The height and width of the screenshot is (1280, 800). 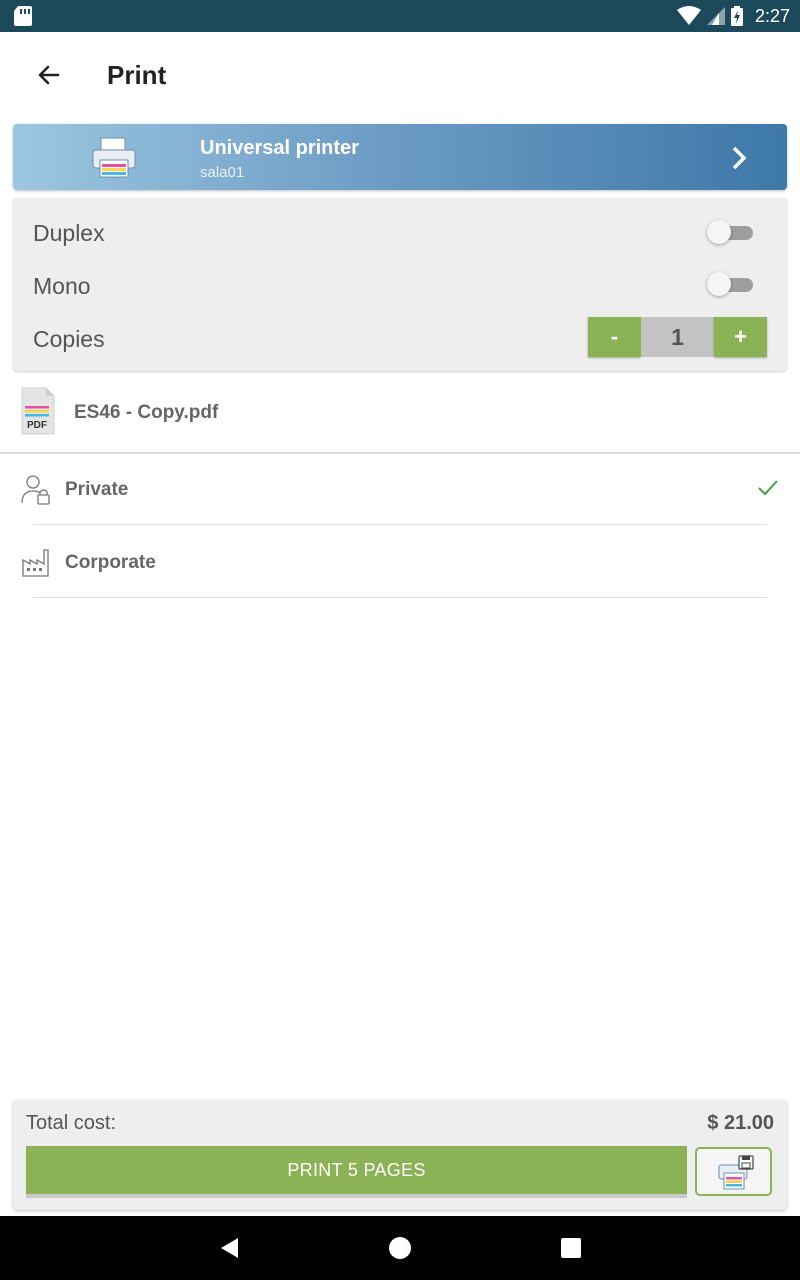 I want to click on mono-label: Mono, so click(x=62, y=286).